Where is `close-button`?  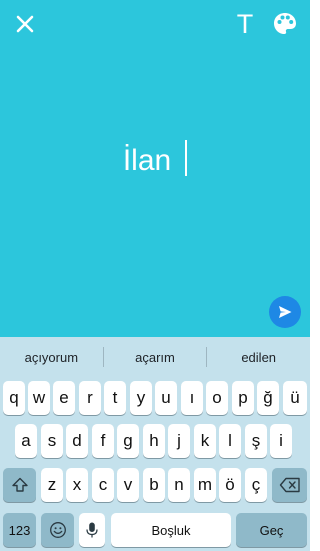
close-button is located at coordinates (25, 24).